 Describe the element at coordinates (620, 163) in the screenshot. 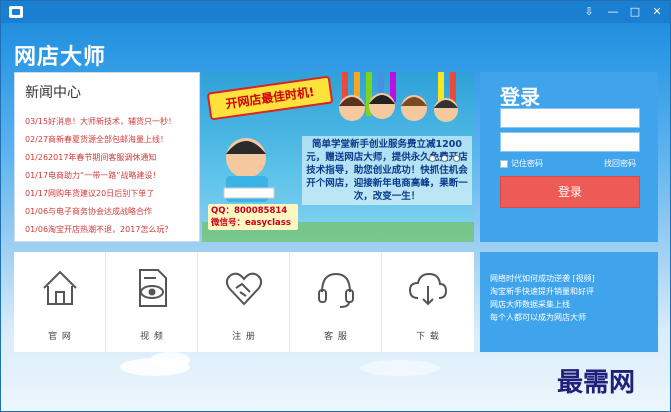

I see `forgot-password-link: 找回密码` at that location.